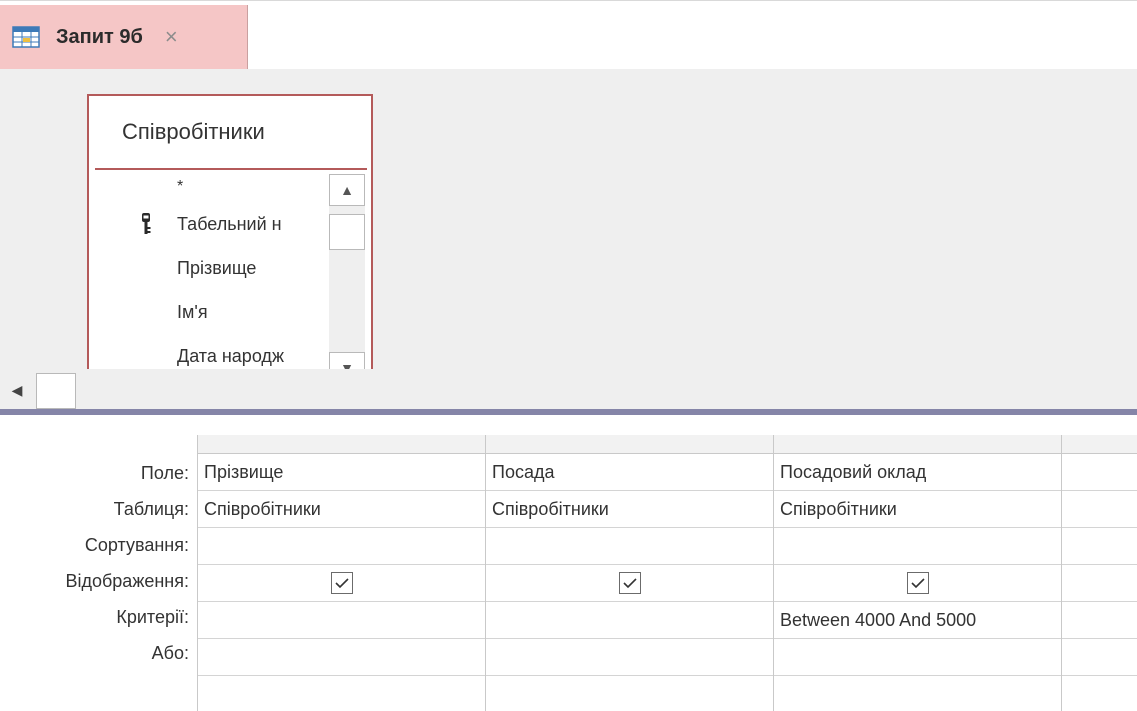 This screenshot has width=1137, height=711. I want to click on scroll-down-icon: ▼, so click(347, 360).